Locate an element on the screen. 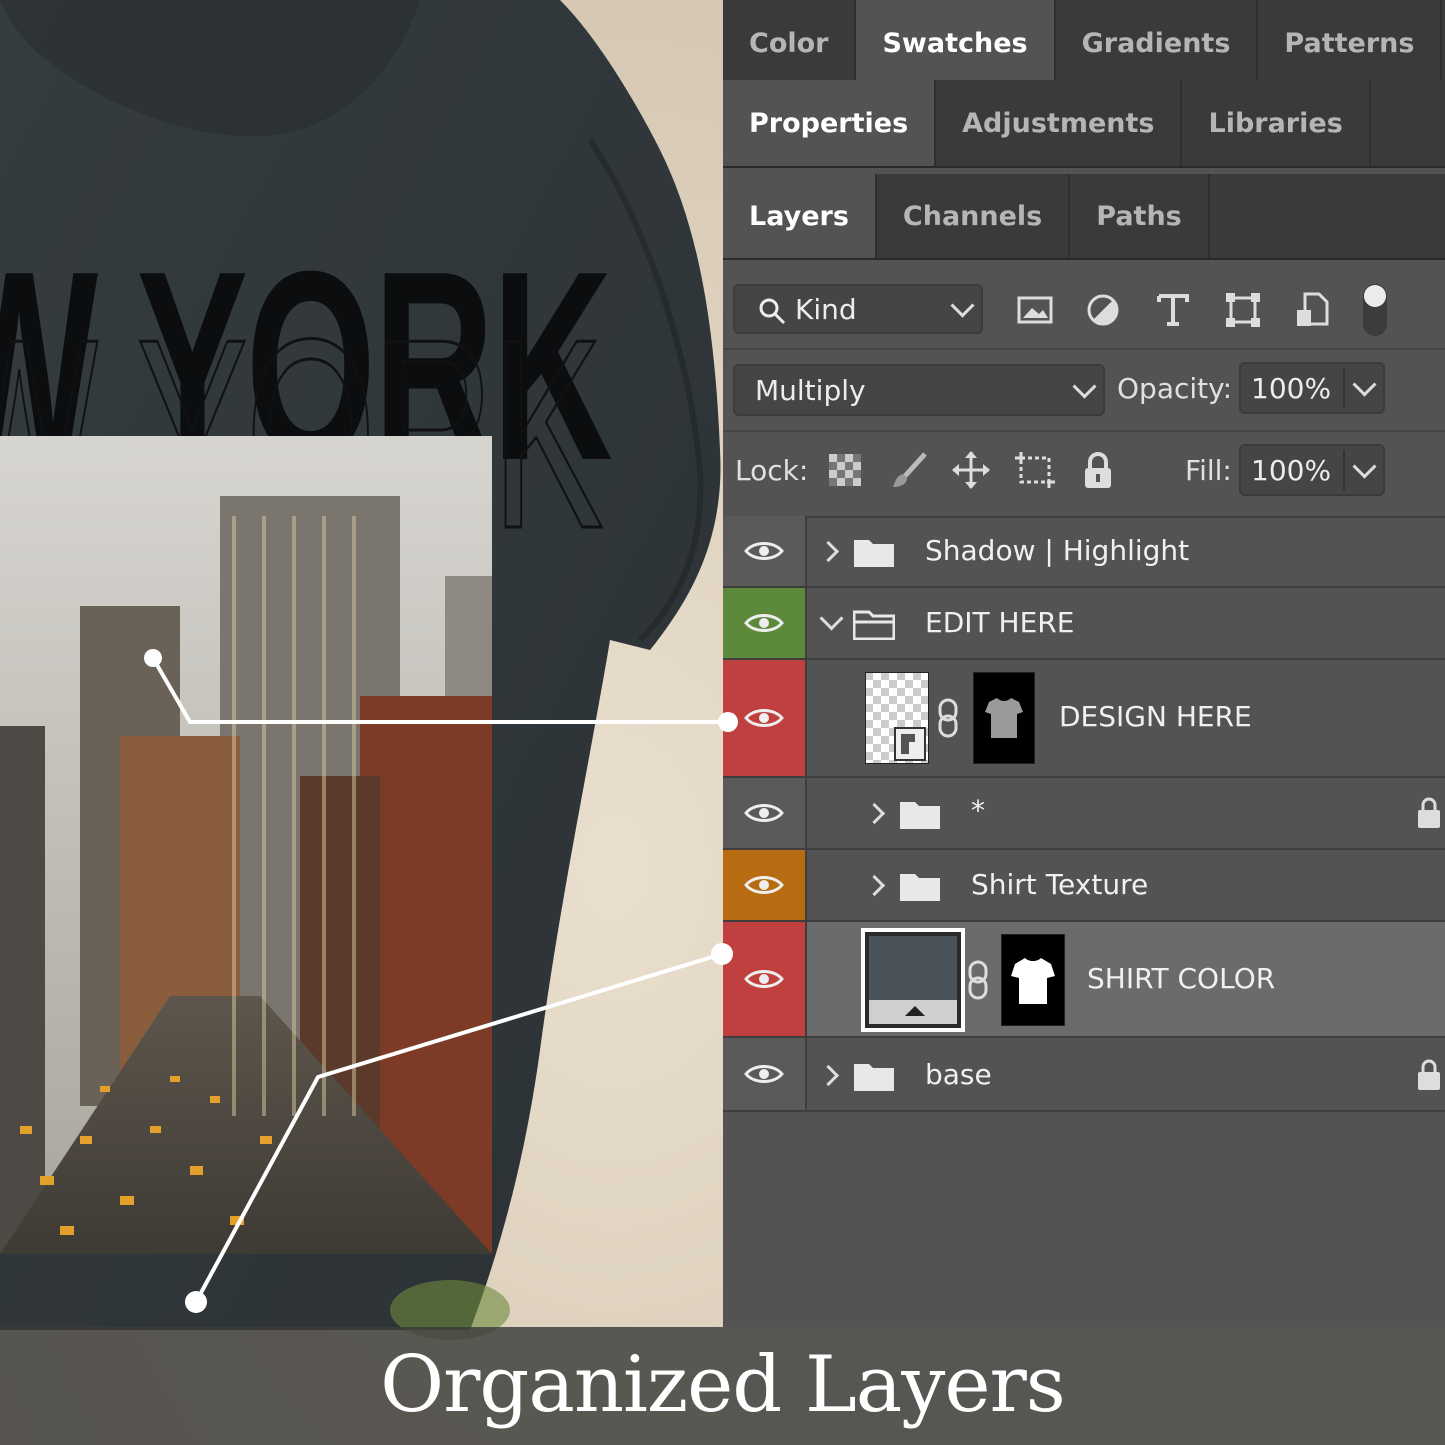  triangle-icon is located at coordinates (915, 1011).